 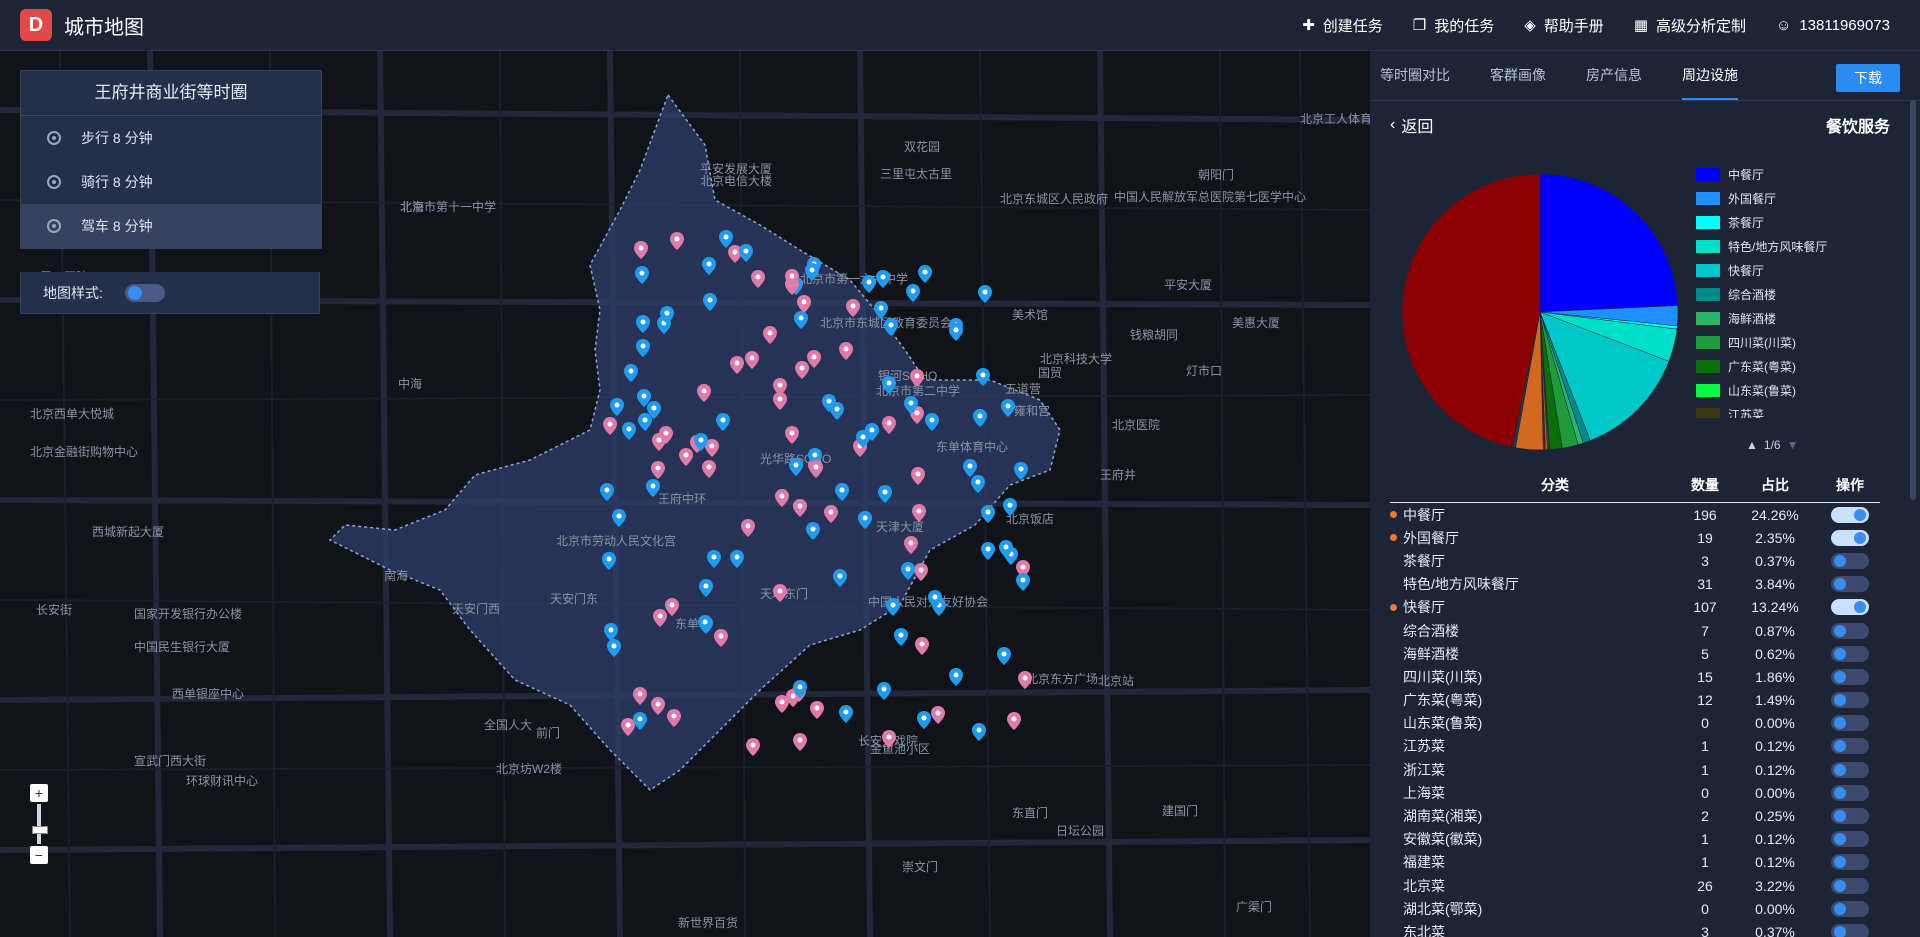 What do you see at coordinates (1690, 25) in the screenshot?
I see `advanced-analysis-button: ▦ 高级分析定制` at bounding box center [1690, 25].